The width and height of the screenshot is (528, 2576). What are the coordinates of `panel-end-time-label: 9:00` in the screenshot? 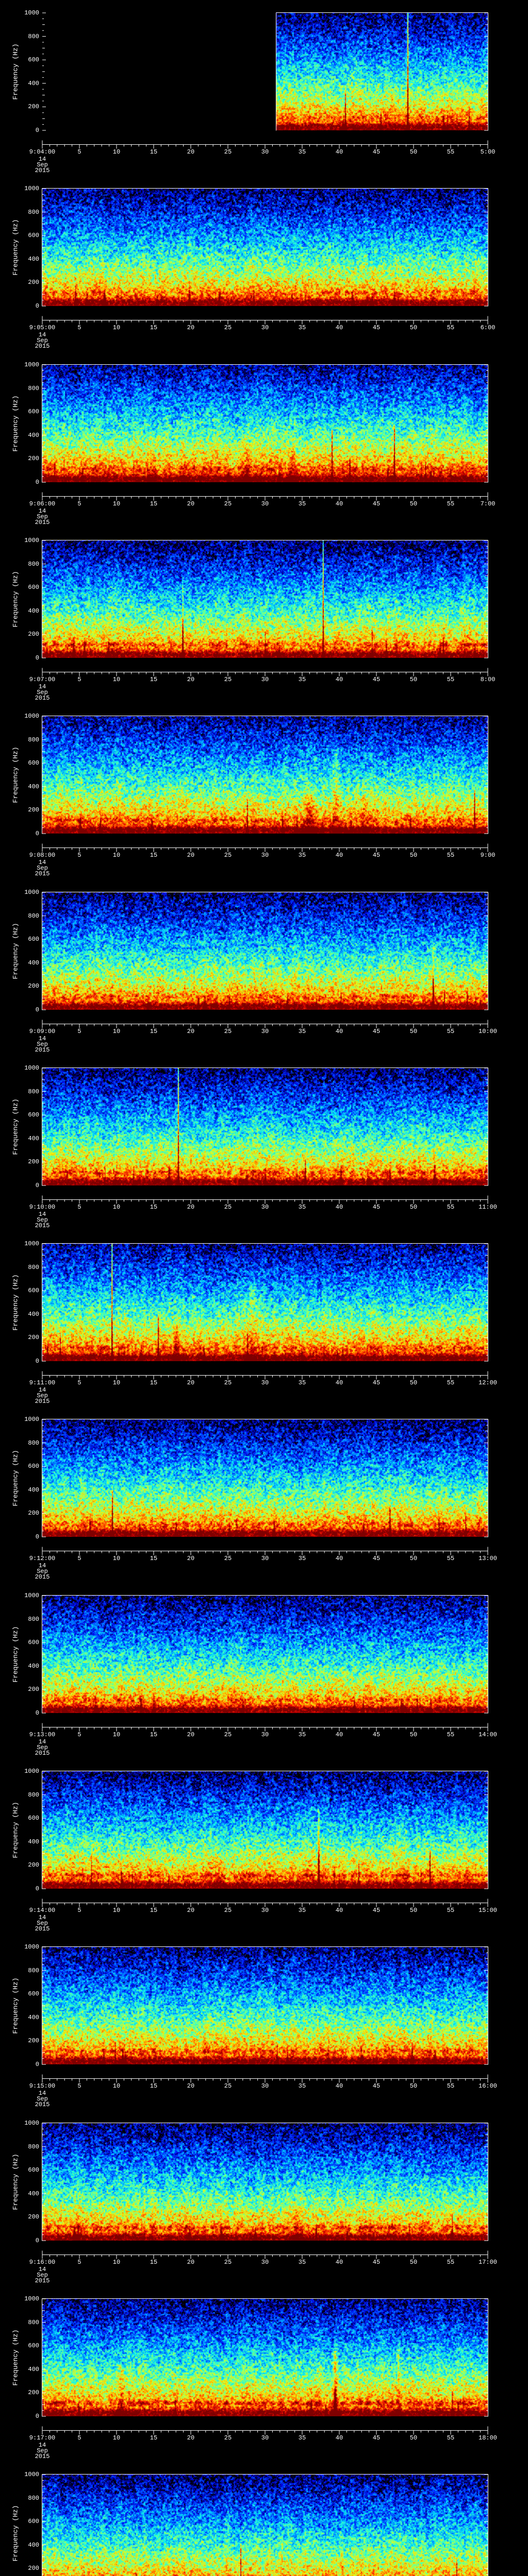 It's located at (488, 856).